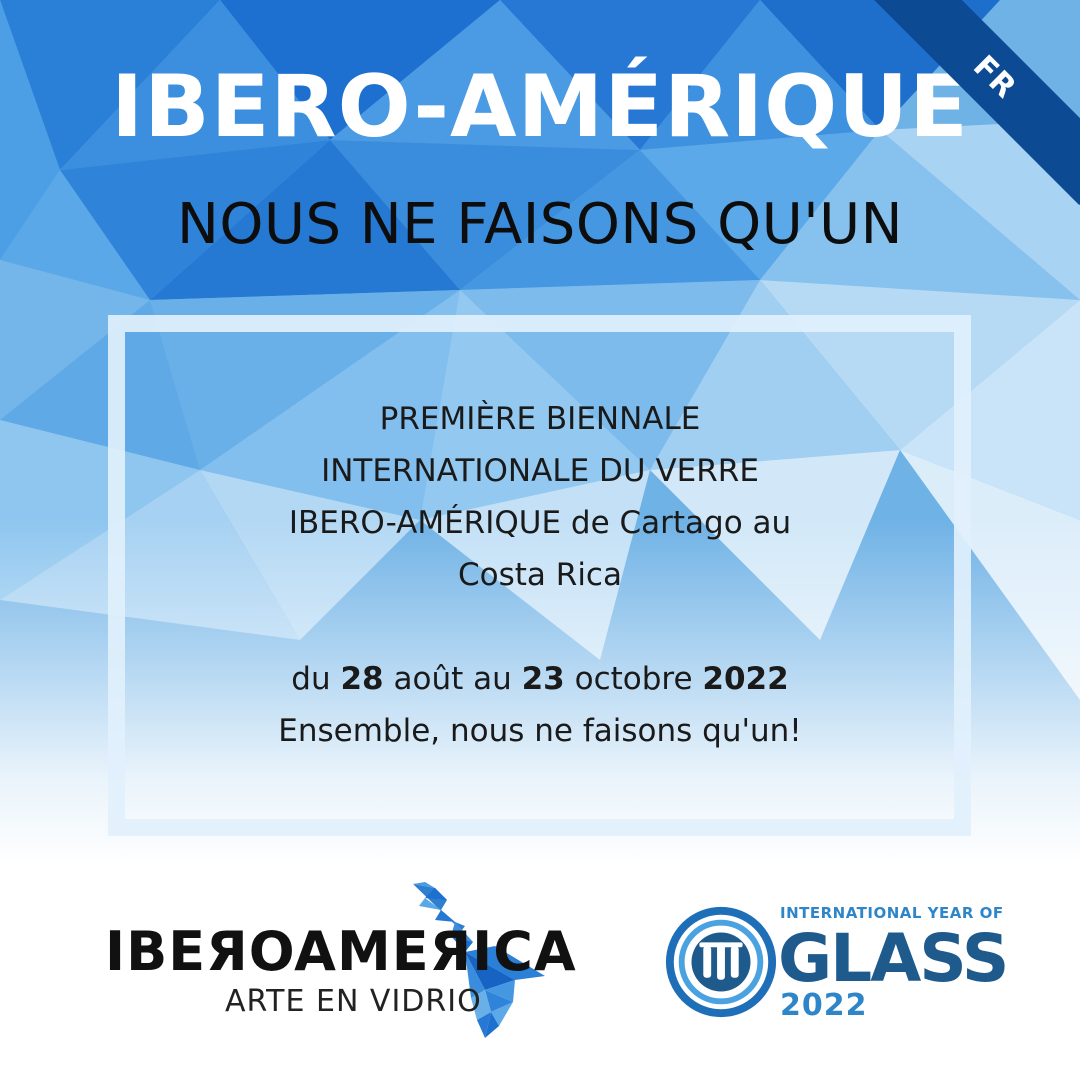  Describe the element at coordinates (721, 962) in the screenshot. I see `glass-year-emblem-icon` at that location.